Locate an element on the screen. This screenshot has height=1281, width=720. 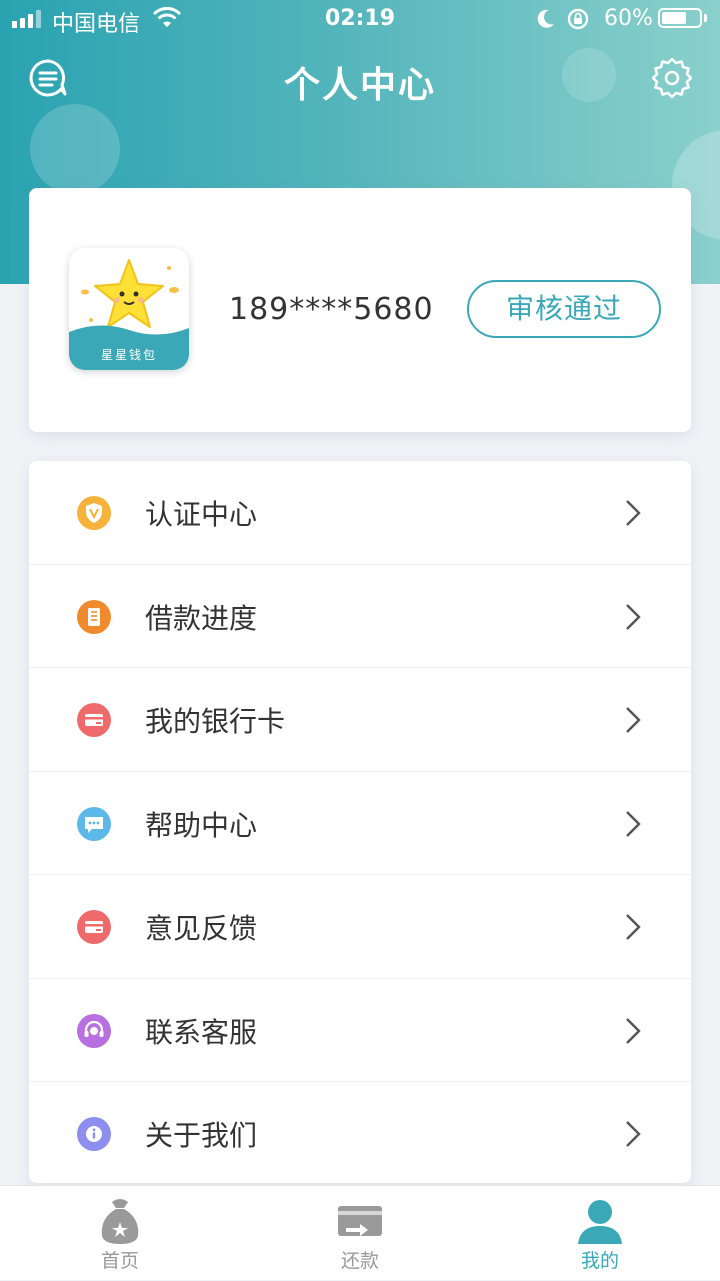
menu-item-label: 意见反馈 is located at coordinates (201, 928).